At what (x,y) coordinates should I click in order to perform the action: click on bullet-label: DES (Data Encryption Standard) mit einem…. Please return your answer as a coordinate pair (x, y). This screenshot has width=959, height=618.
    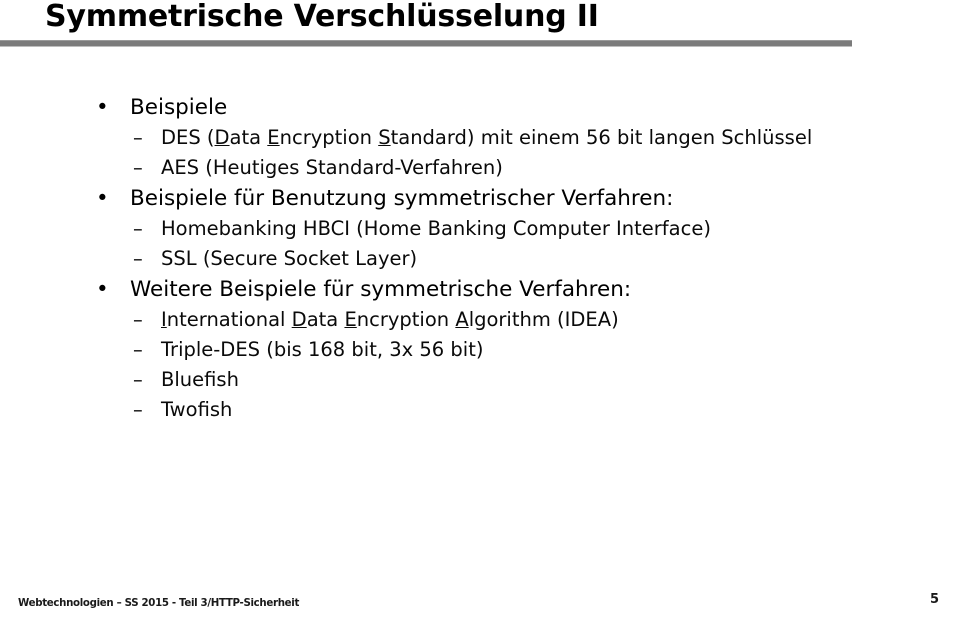
    Looking at the image, I should click on (486, 137).